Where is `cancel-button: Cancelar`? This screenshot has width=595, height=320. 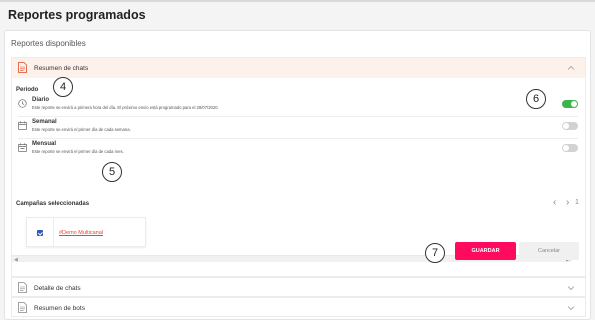
cancel-button: Cancelar is located at coordinates (549, 251).